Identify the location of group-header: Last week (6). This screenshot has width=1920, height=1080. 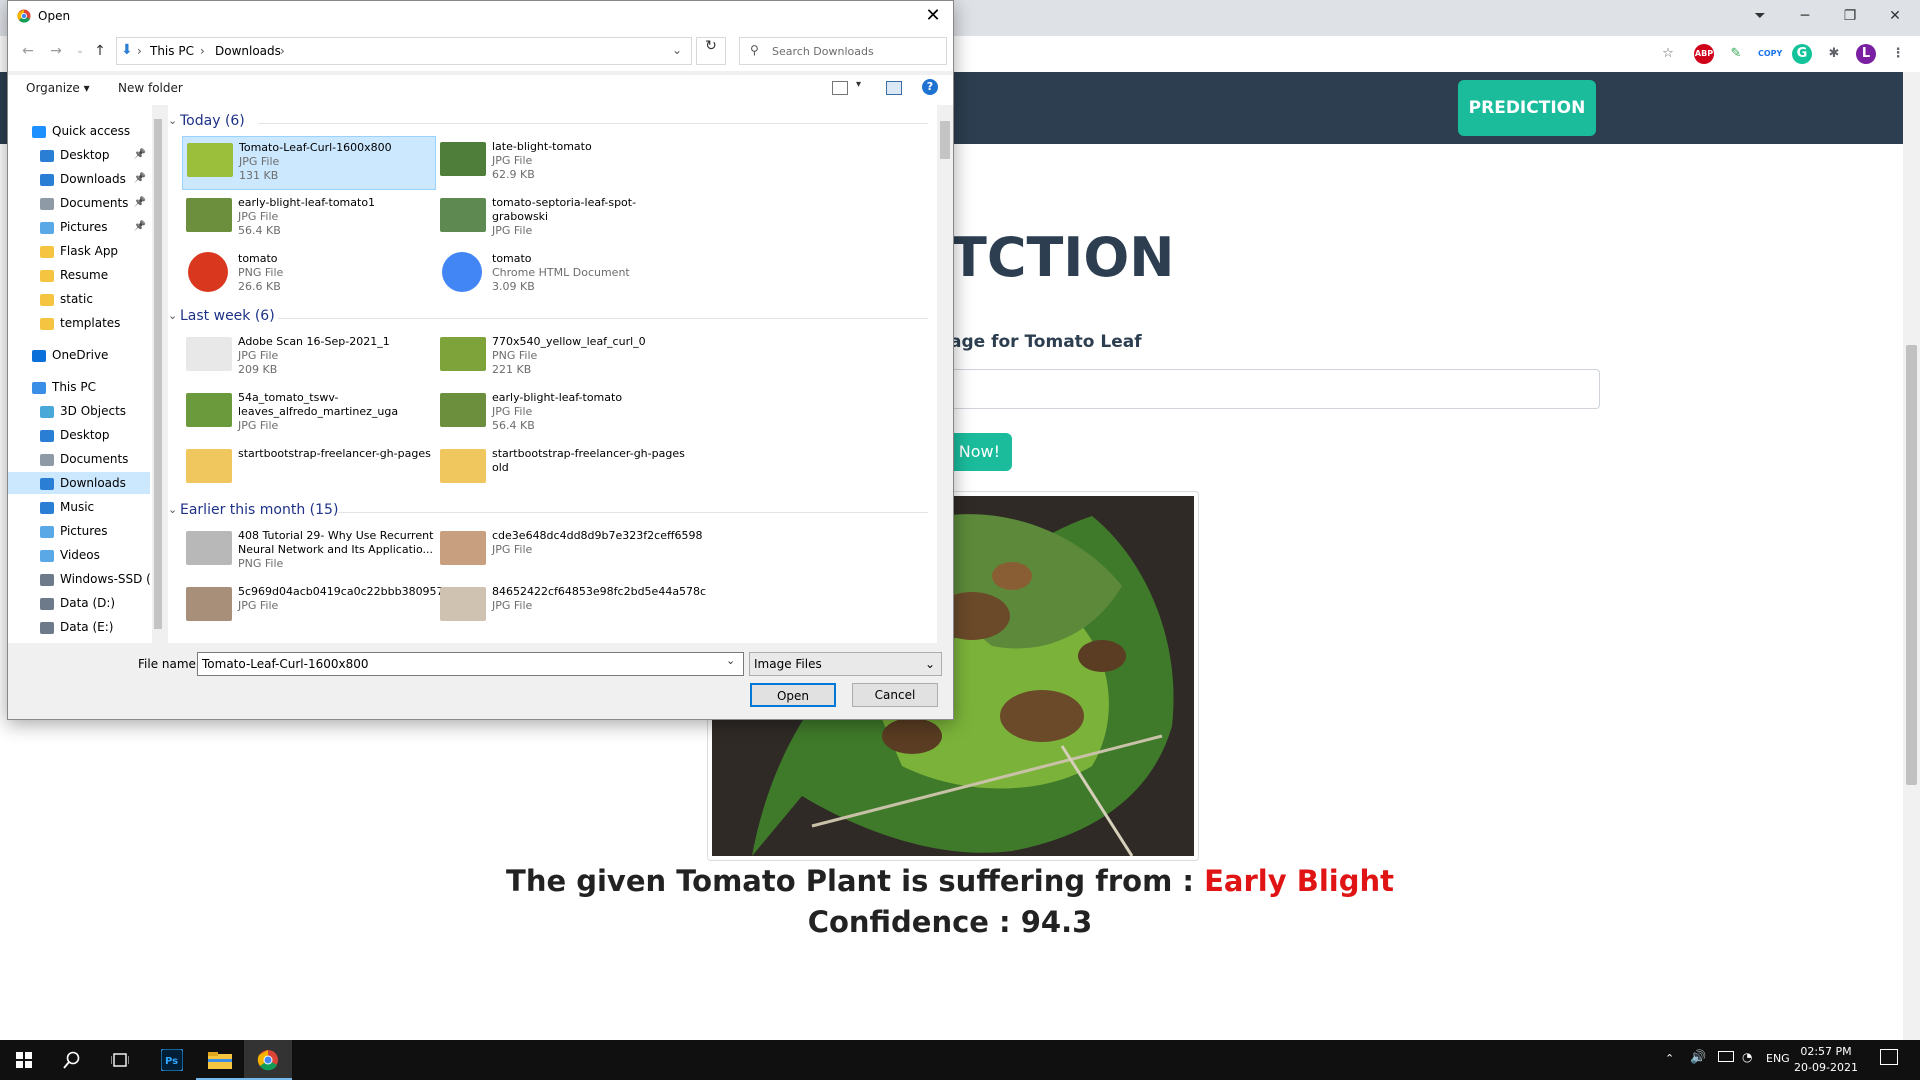
(227, 316).